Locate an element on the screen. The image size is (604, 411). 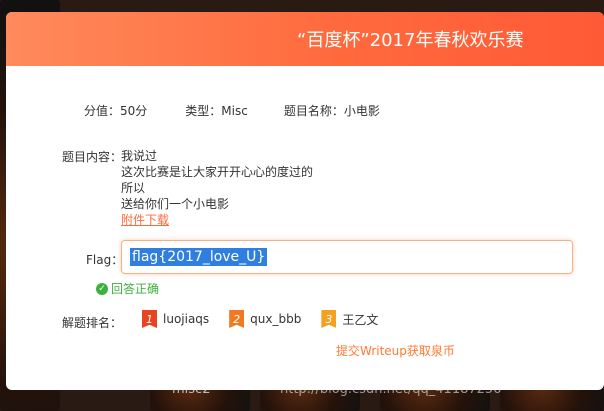
challenge-name-label: 题目名称：小电影 is located at coordinates (331, 111).